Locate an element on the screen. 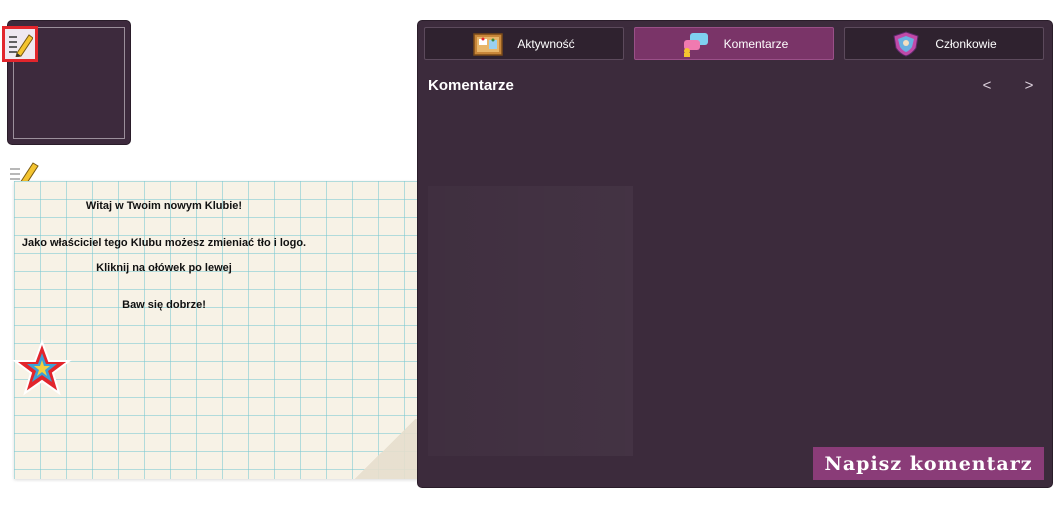 This screenshot has height=507, width=1060. tab-members: Członkowie is located at coordinates (944, 43).